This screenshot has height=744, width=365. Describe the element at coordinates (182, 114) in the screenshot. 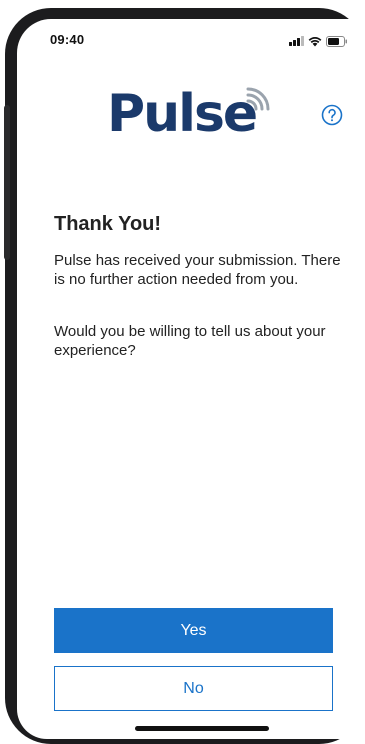

I see `logo-text: Pulse` at that location.